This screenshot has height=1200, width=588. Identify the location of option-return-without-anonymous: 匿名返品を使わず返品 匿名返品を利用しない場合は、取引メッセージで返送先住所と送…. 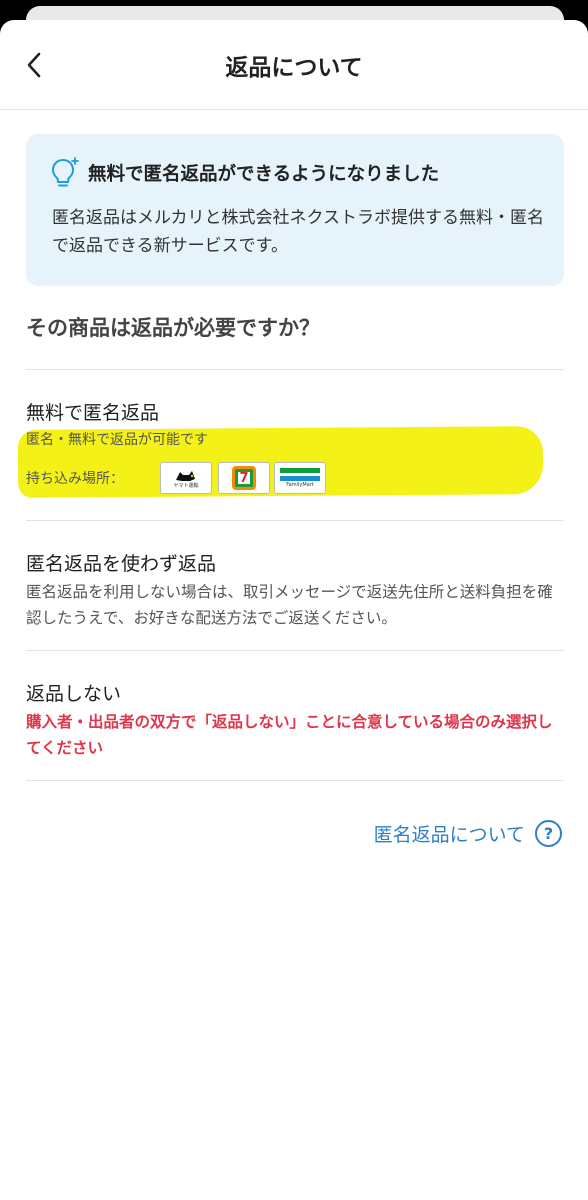
(294, 586).